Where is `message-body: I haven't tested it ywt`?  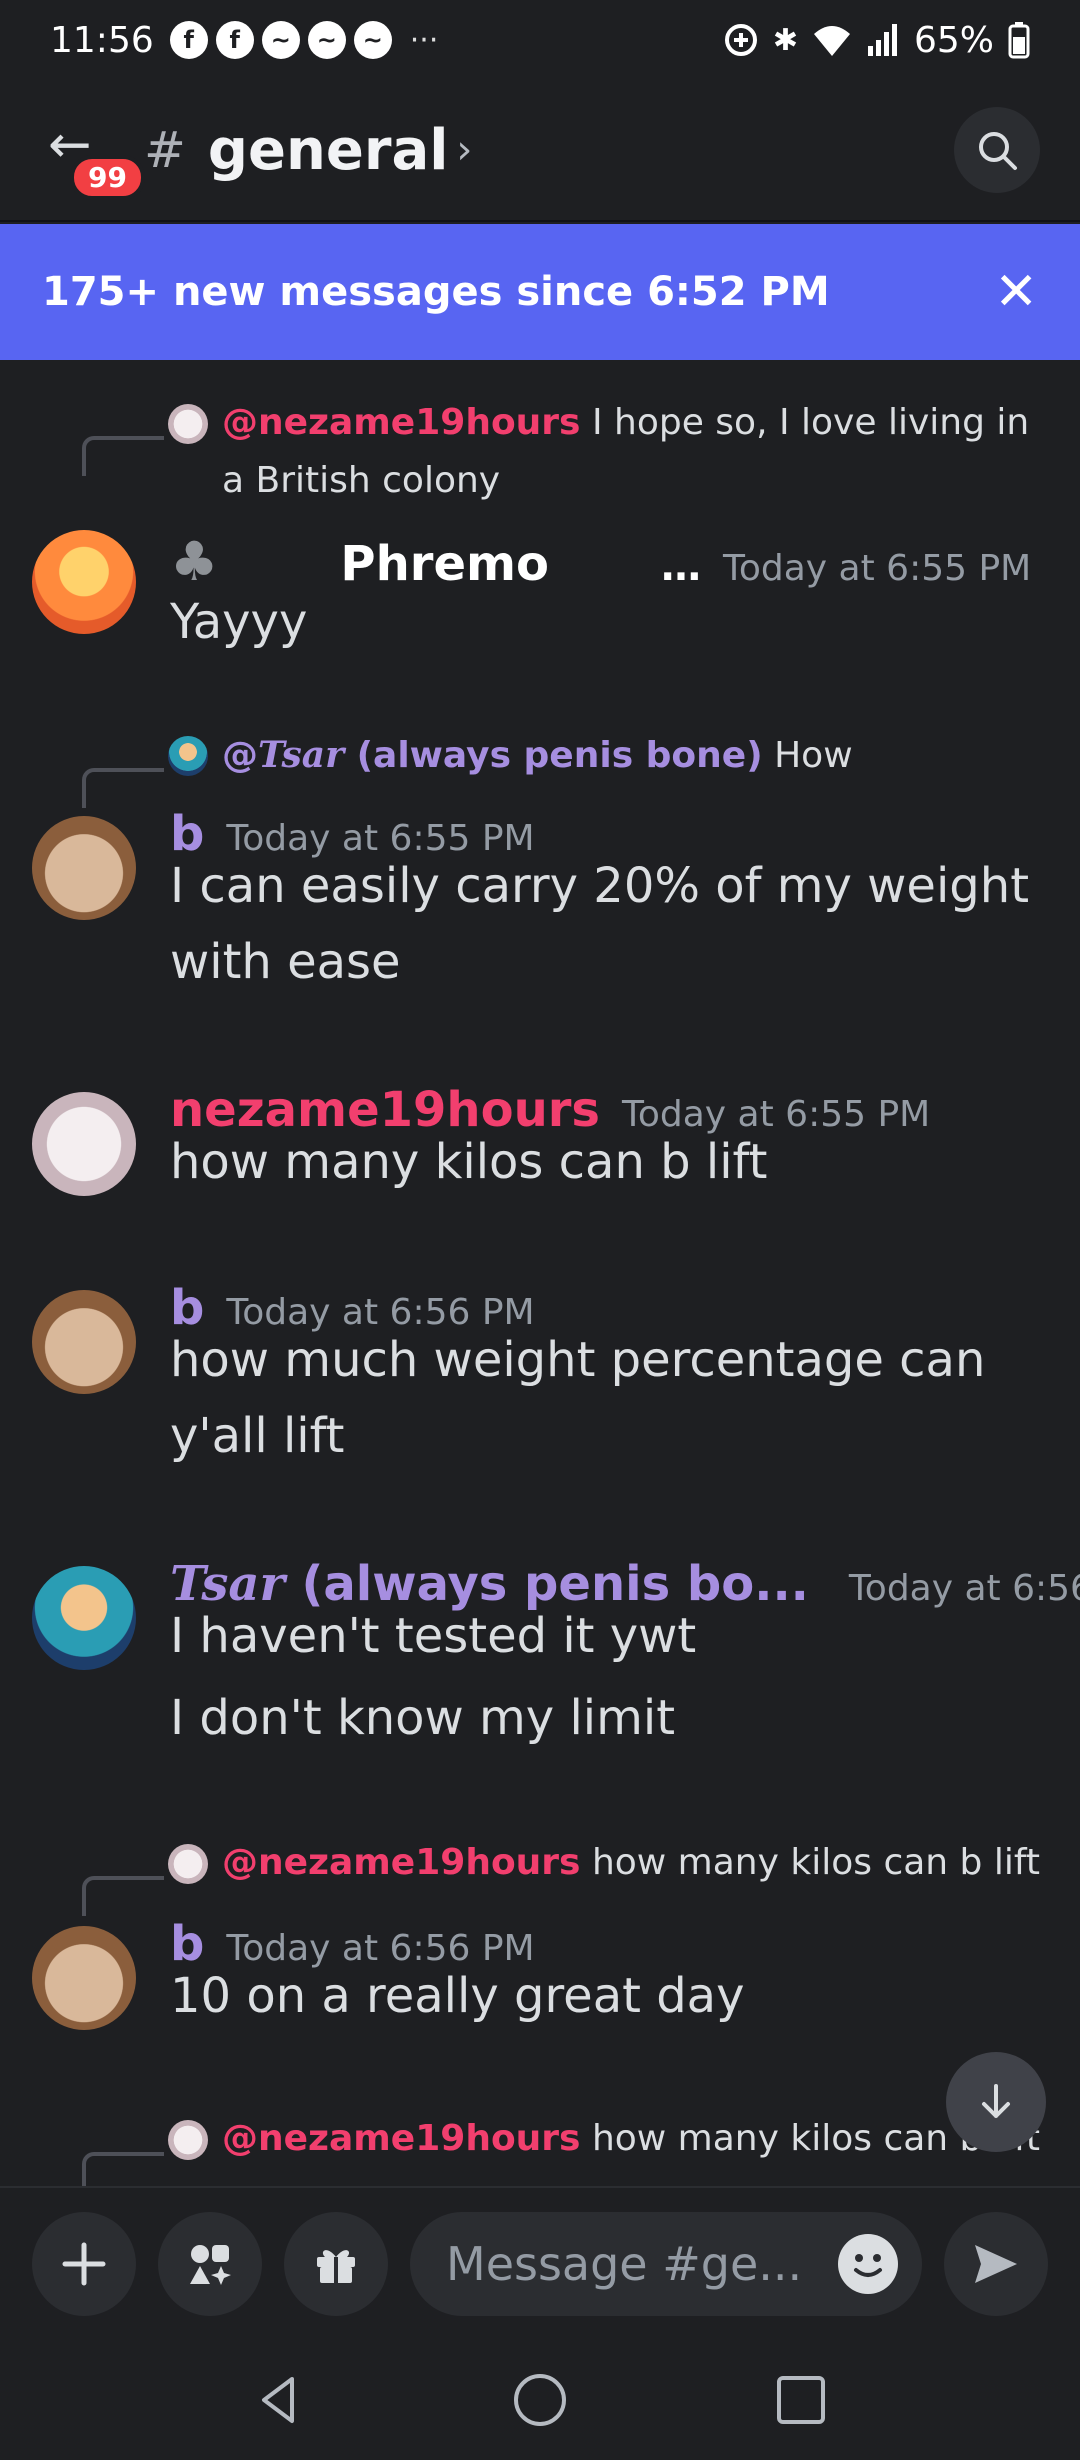 message-body: I haven't tested it ywt is located at coordinates (433, 1636).